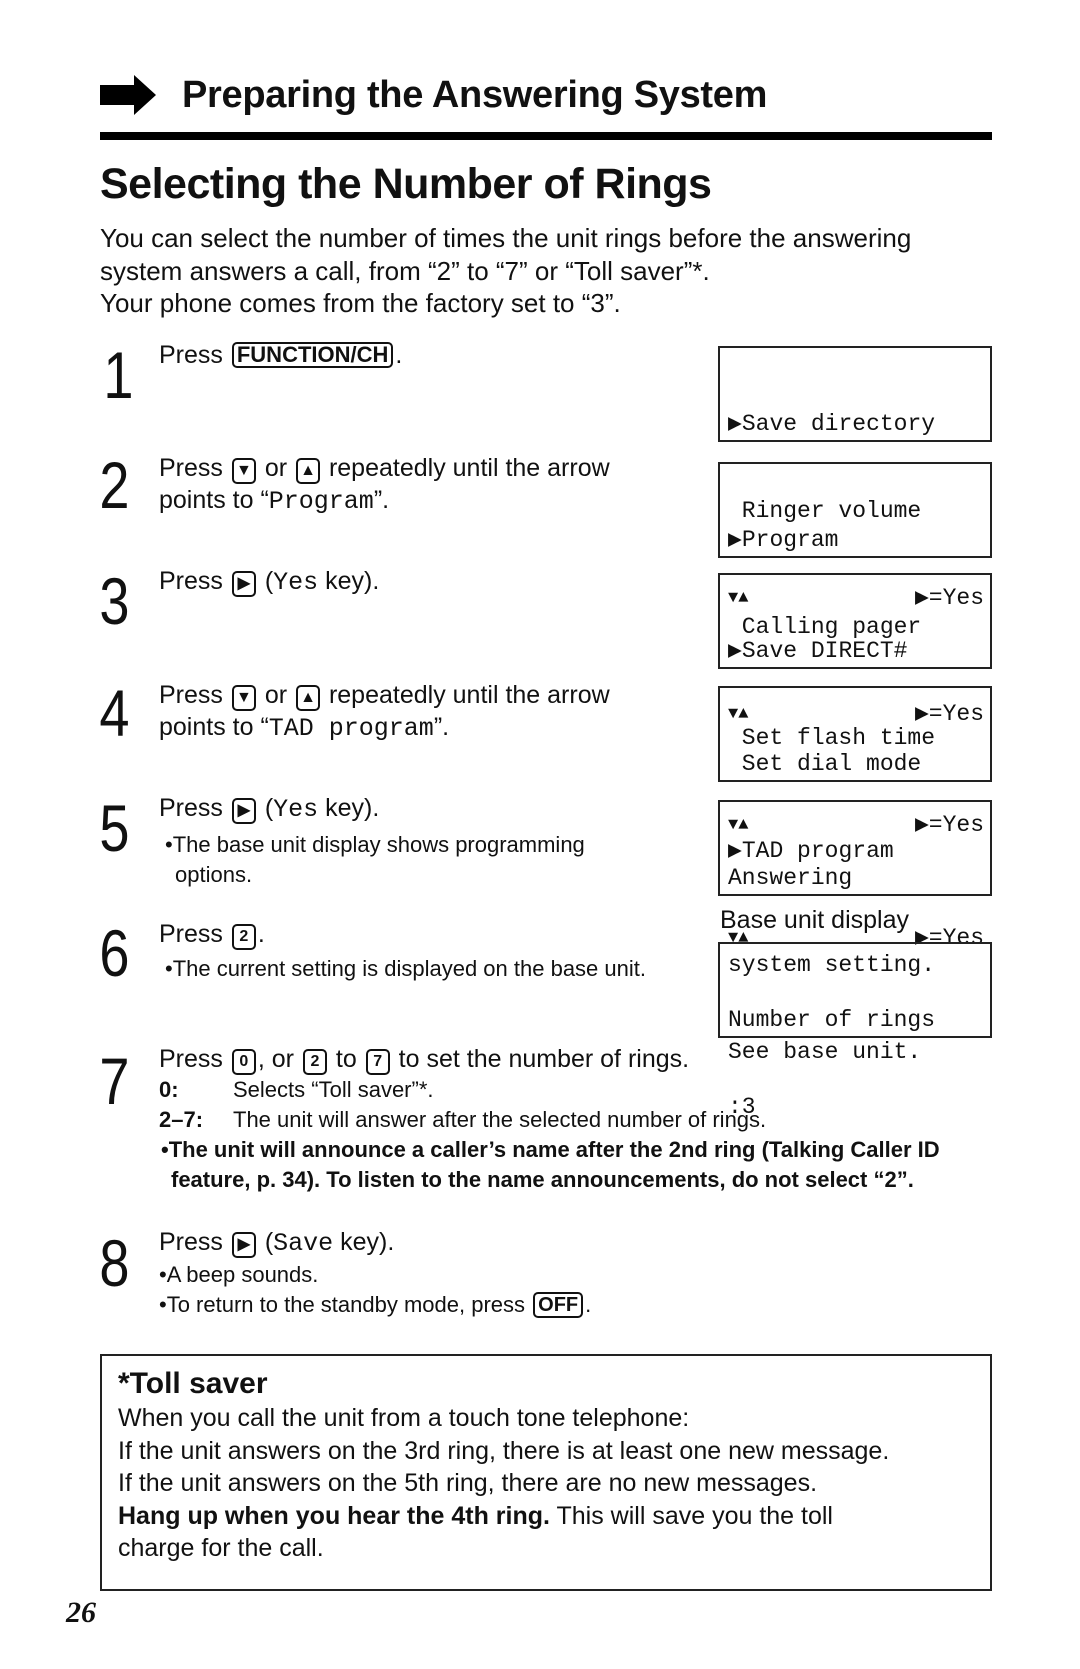  Describe the element at coordinates (114, 953) in the screenshot. I see `step-number: 6` at that location.